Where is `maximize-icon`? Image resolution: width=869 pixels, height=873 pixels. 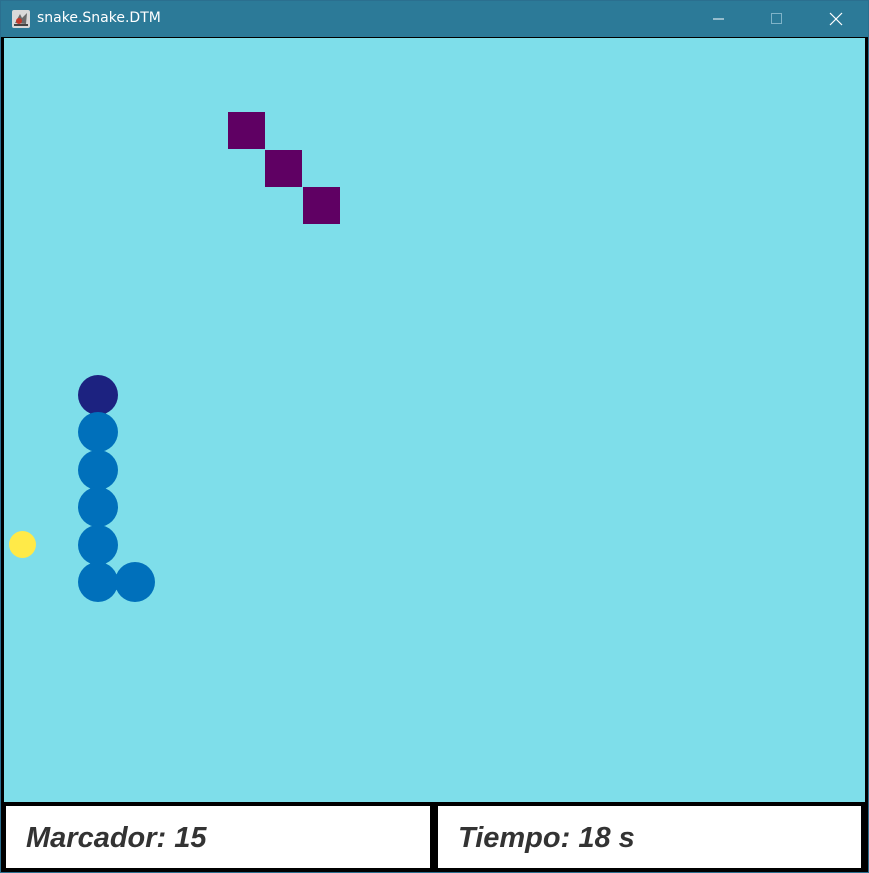 maximize-icon is located at coordinates (776, 18).